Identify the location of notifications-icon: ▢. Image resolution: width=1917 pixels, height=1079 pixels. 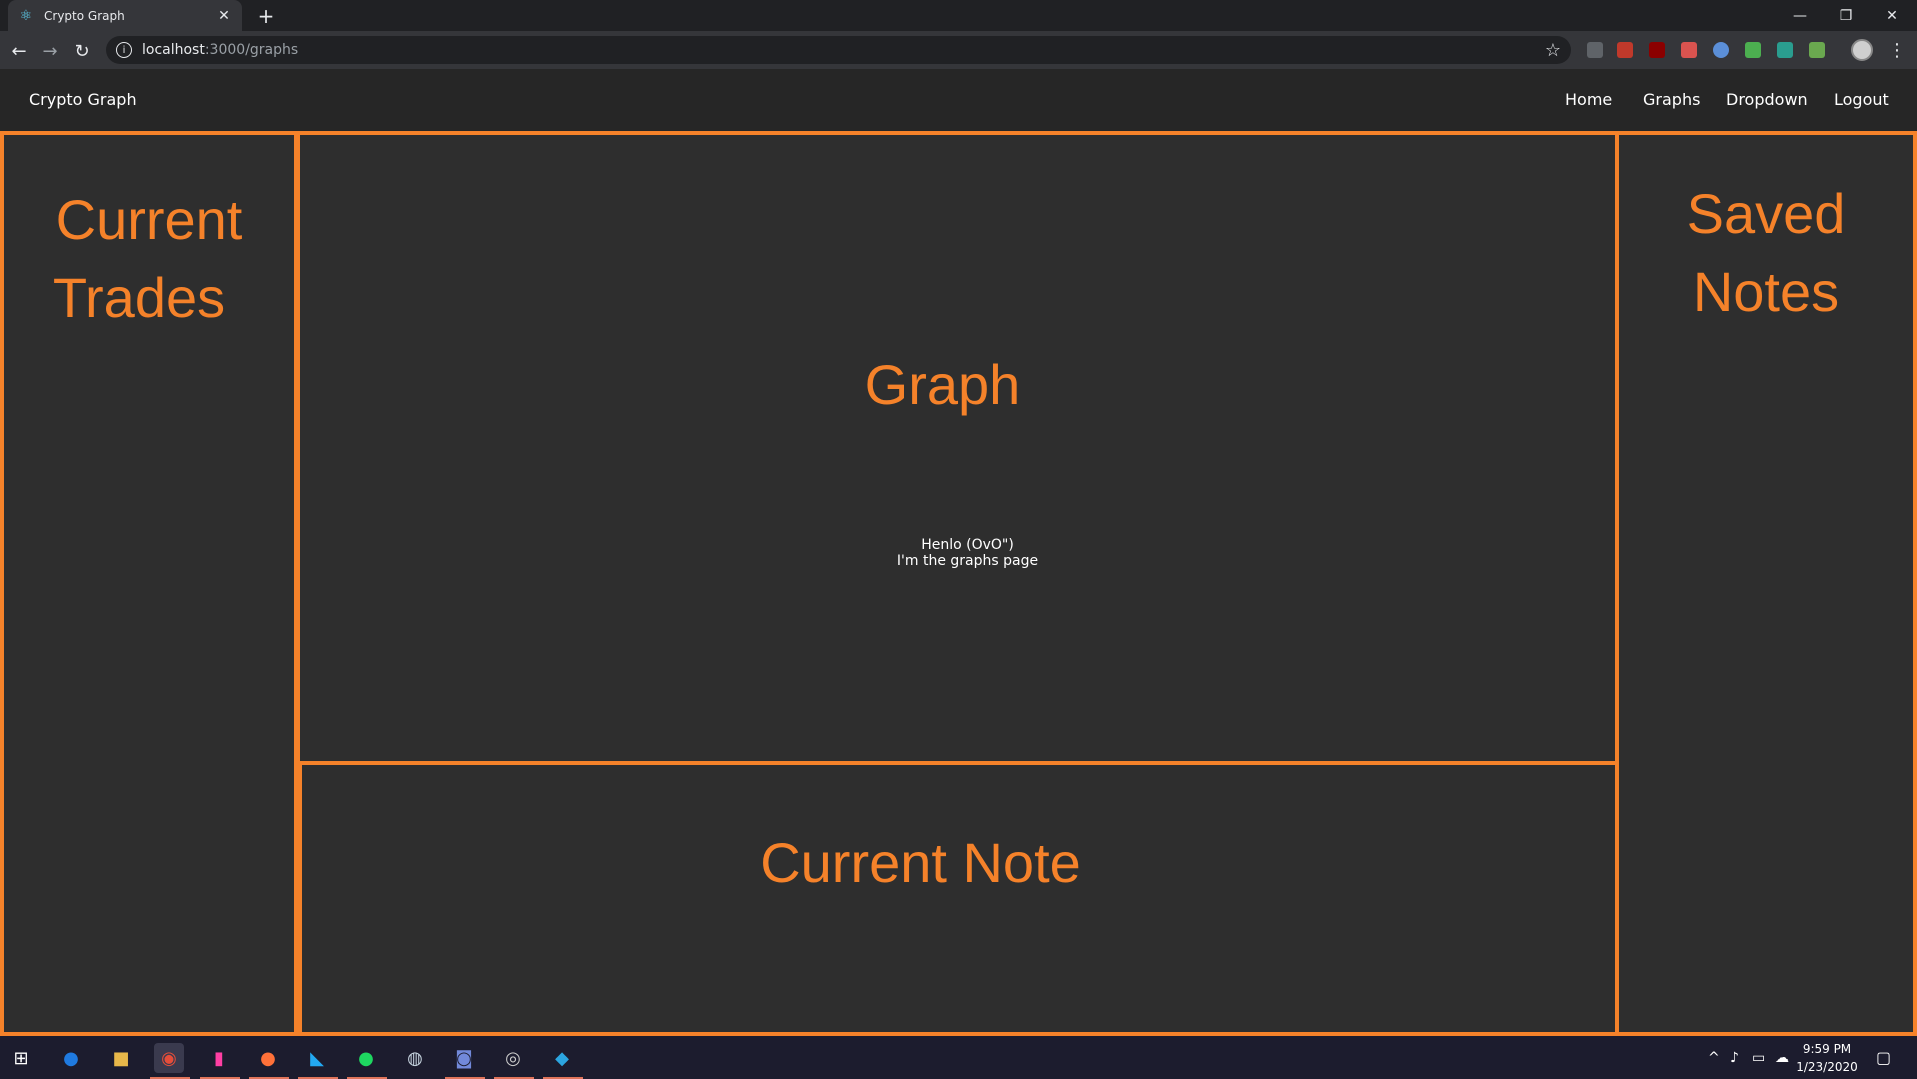
(1883, 1057).